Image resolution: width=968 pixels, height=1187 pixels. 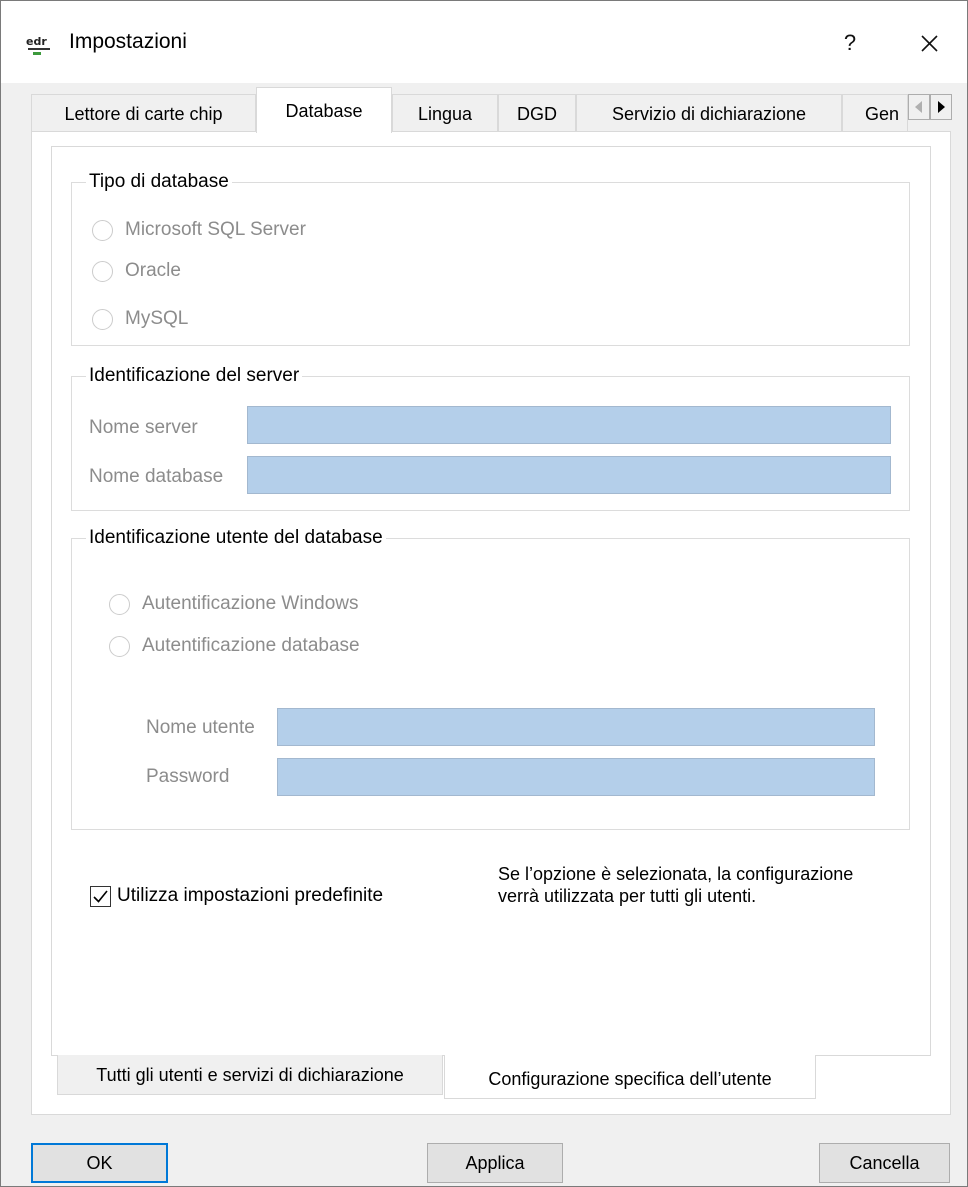 What do you see at coordinates (250, 895) in the screenshot?
I see `use-defaults-label: Utilizza impostazioni predefinite` at bounding box center [250, 895].